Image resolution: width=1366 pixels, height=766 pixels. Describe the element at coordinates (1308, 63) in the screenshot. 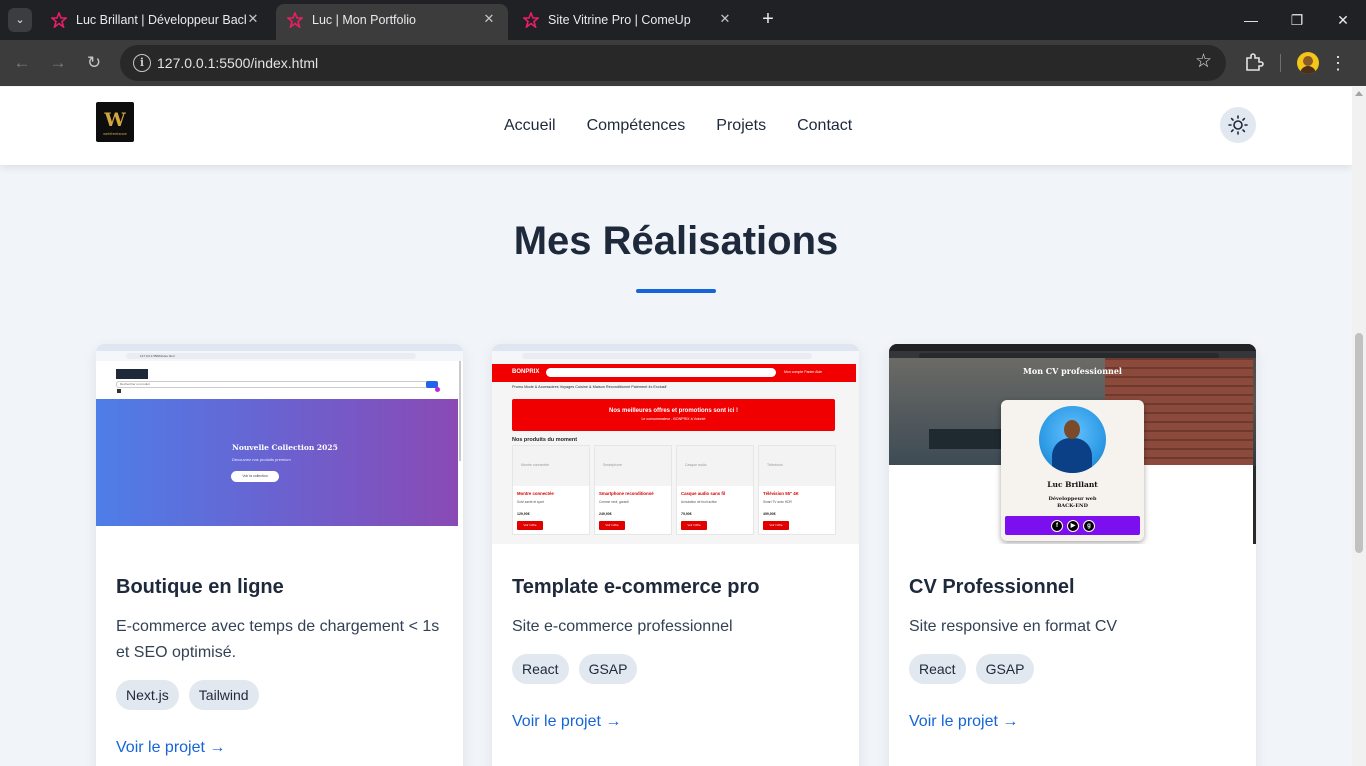

I see `profile-avatar` at that location.